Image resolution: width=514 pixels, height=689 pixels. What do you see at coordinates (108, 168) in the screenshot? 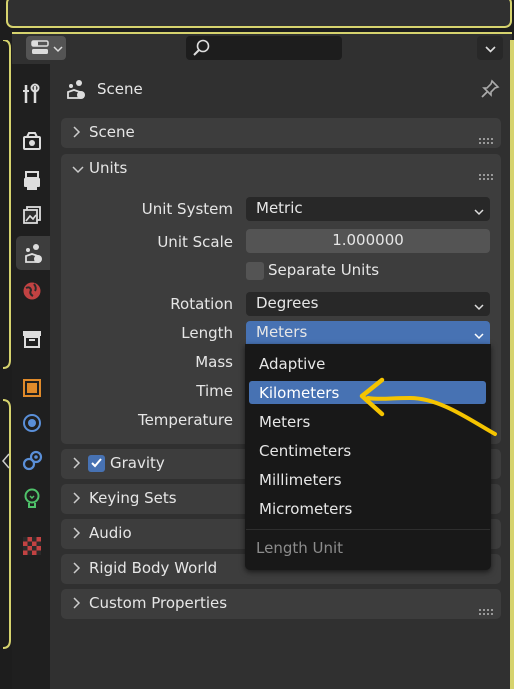
I see `panel-title: Units` at bounding box center [108, 168].